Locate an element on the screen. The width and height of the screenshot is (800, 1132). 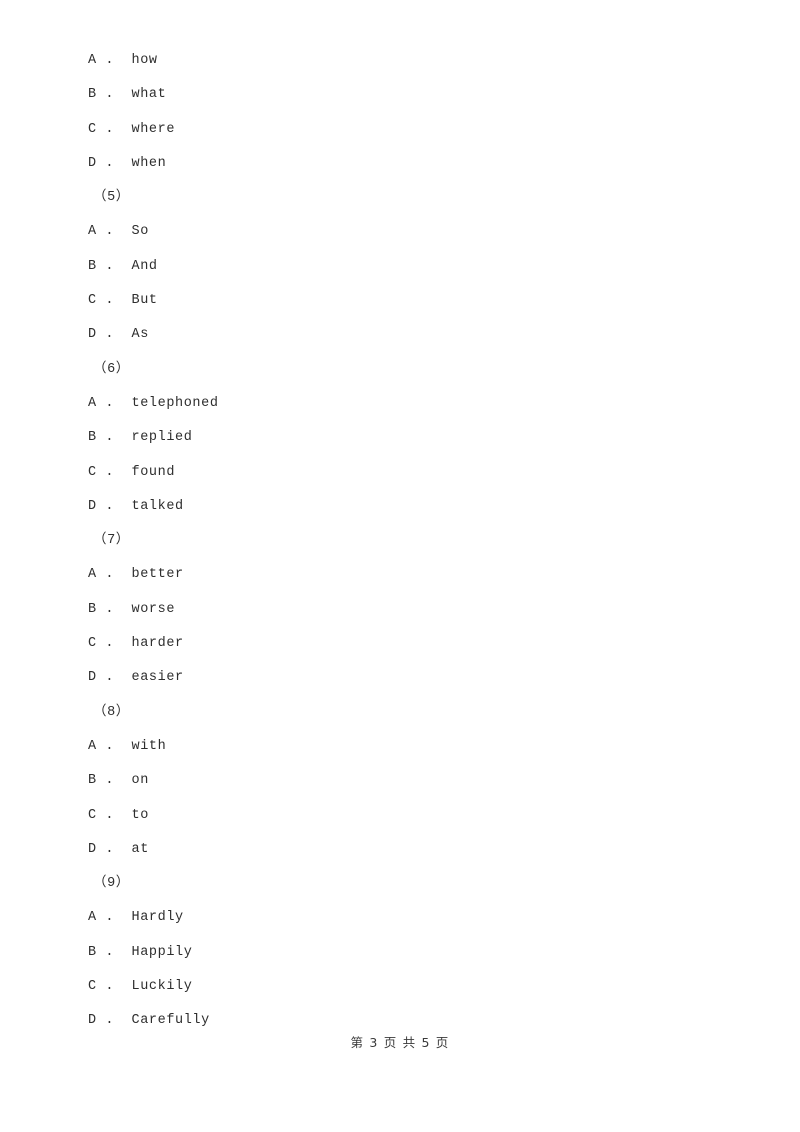
option-text: telephoned is located at coordinates (175, 403).